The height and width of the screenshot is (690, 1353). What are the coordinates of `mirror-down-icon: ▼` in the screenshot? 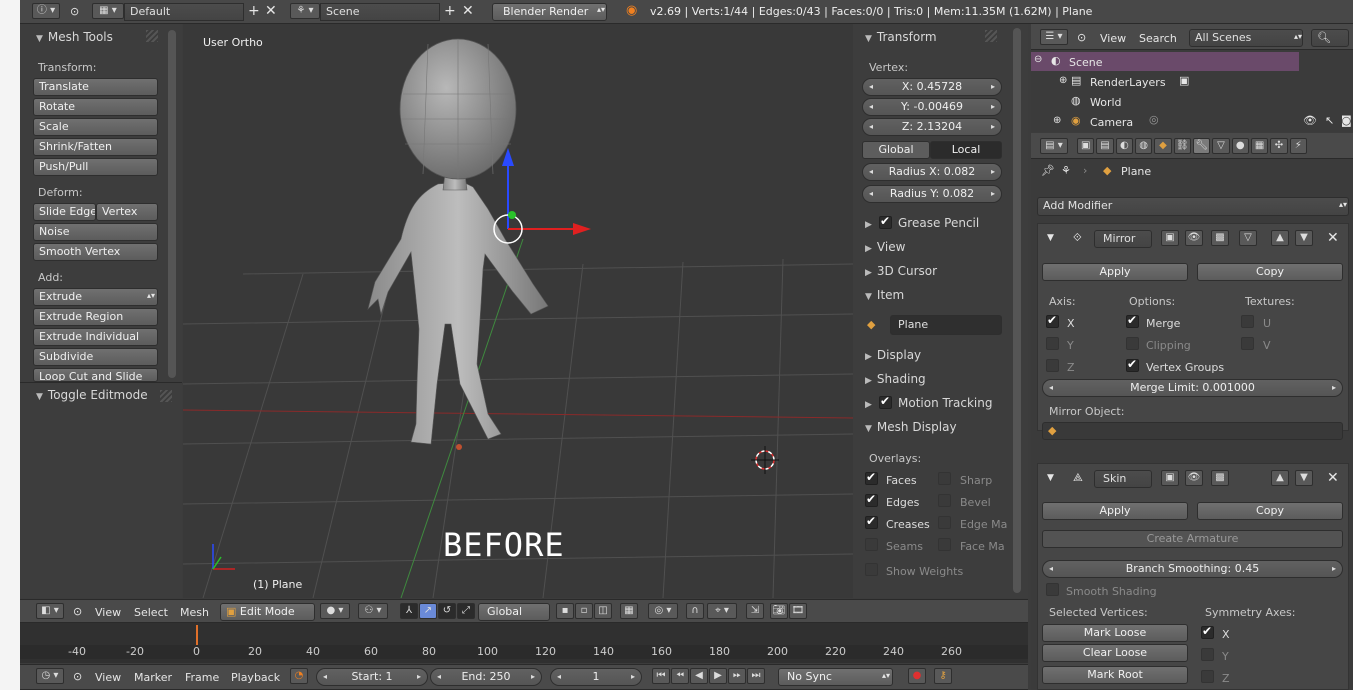 It's located at (1304, 238).